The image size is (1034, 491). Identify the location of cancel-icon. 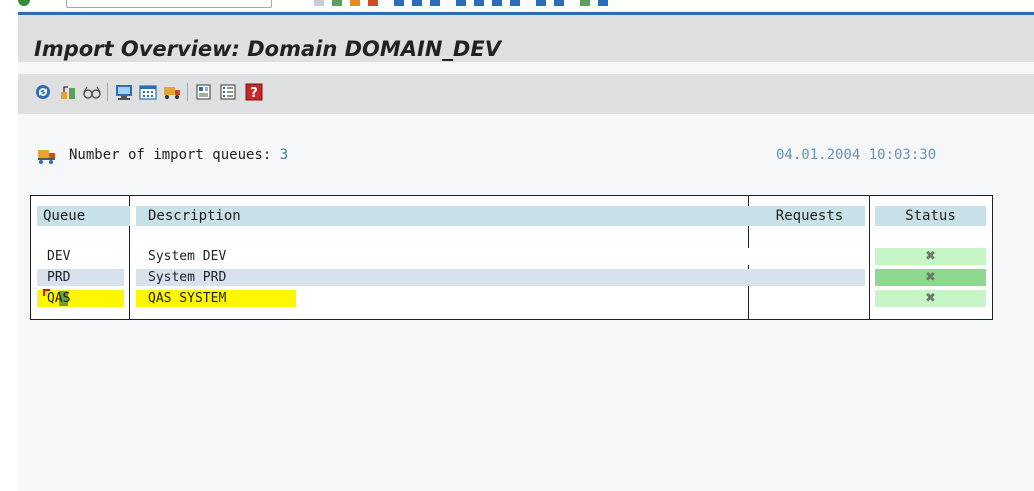
(373, 3).